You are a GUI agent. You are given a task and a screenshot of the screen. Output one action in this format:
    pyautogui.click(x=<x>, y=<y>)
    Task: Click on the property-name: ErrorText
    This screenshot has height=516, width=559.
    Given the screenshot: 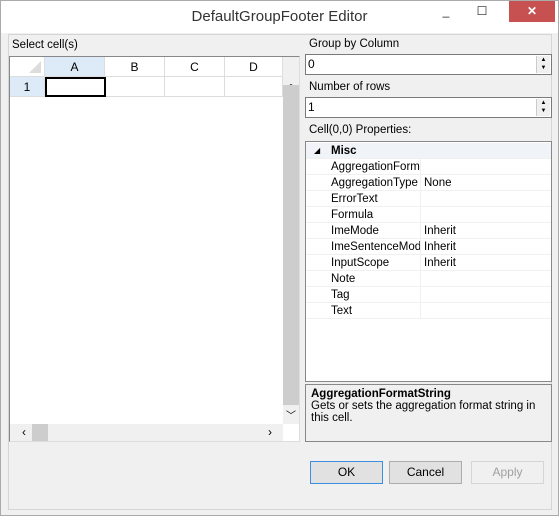 What is the action you would take?
    pyautogui.click(x=376, y=199)
    